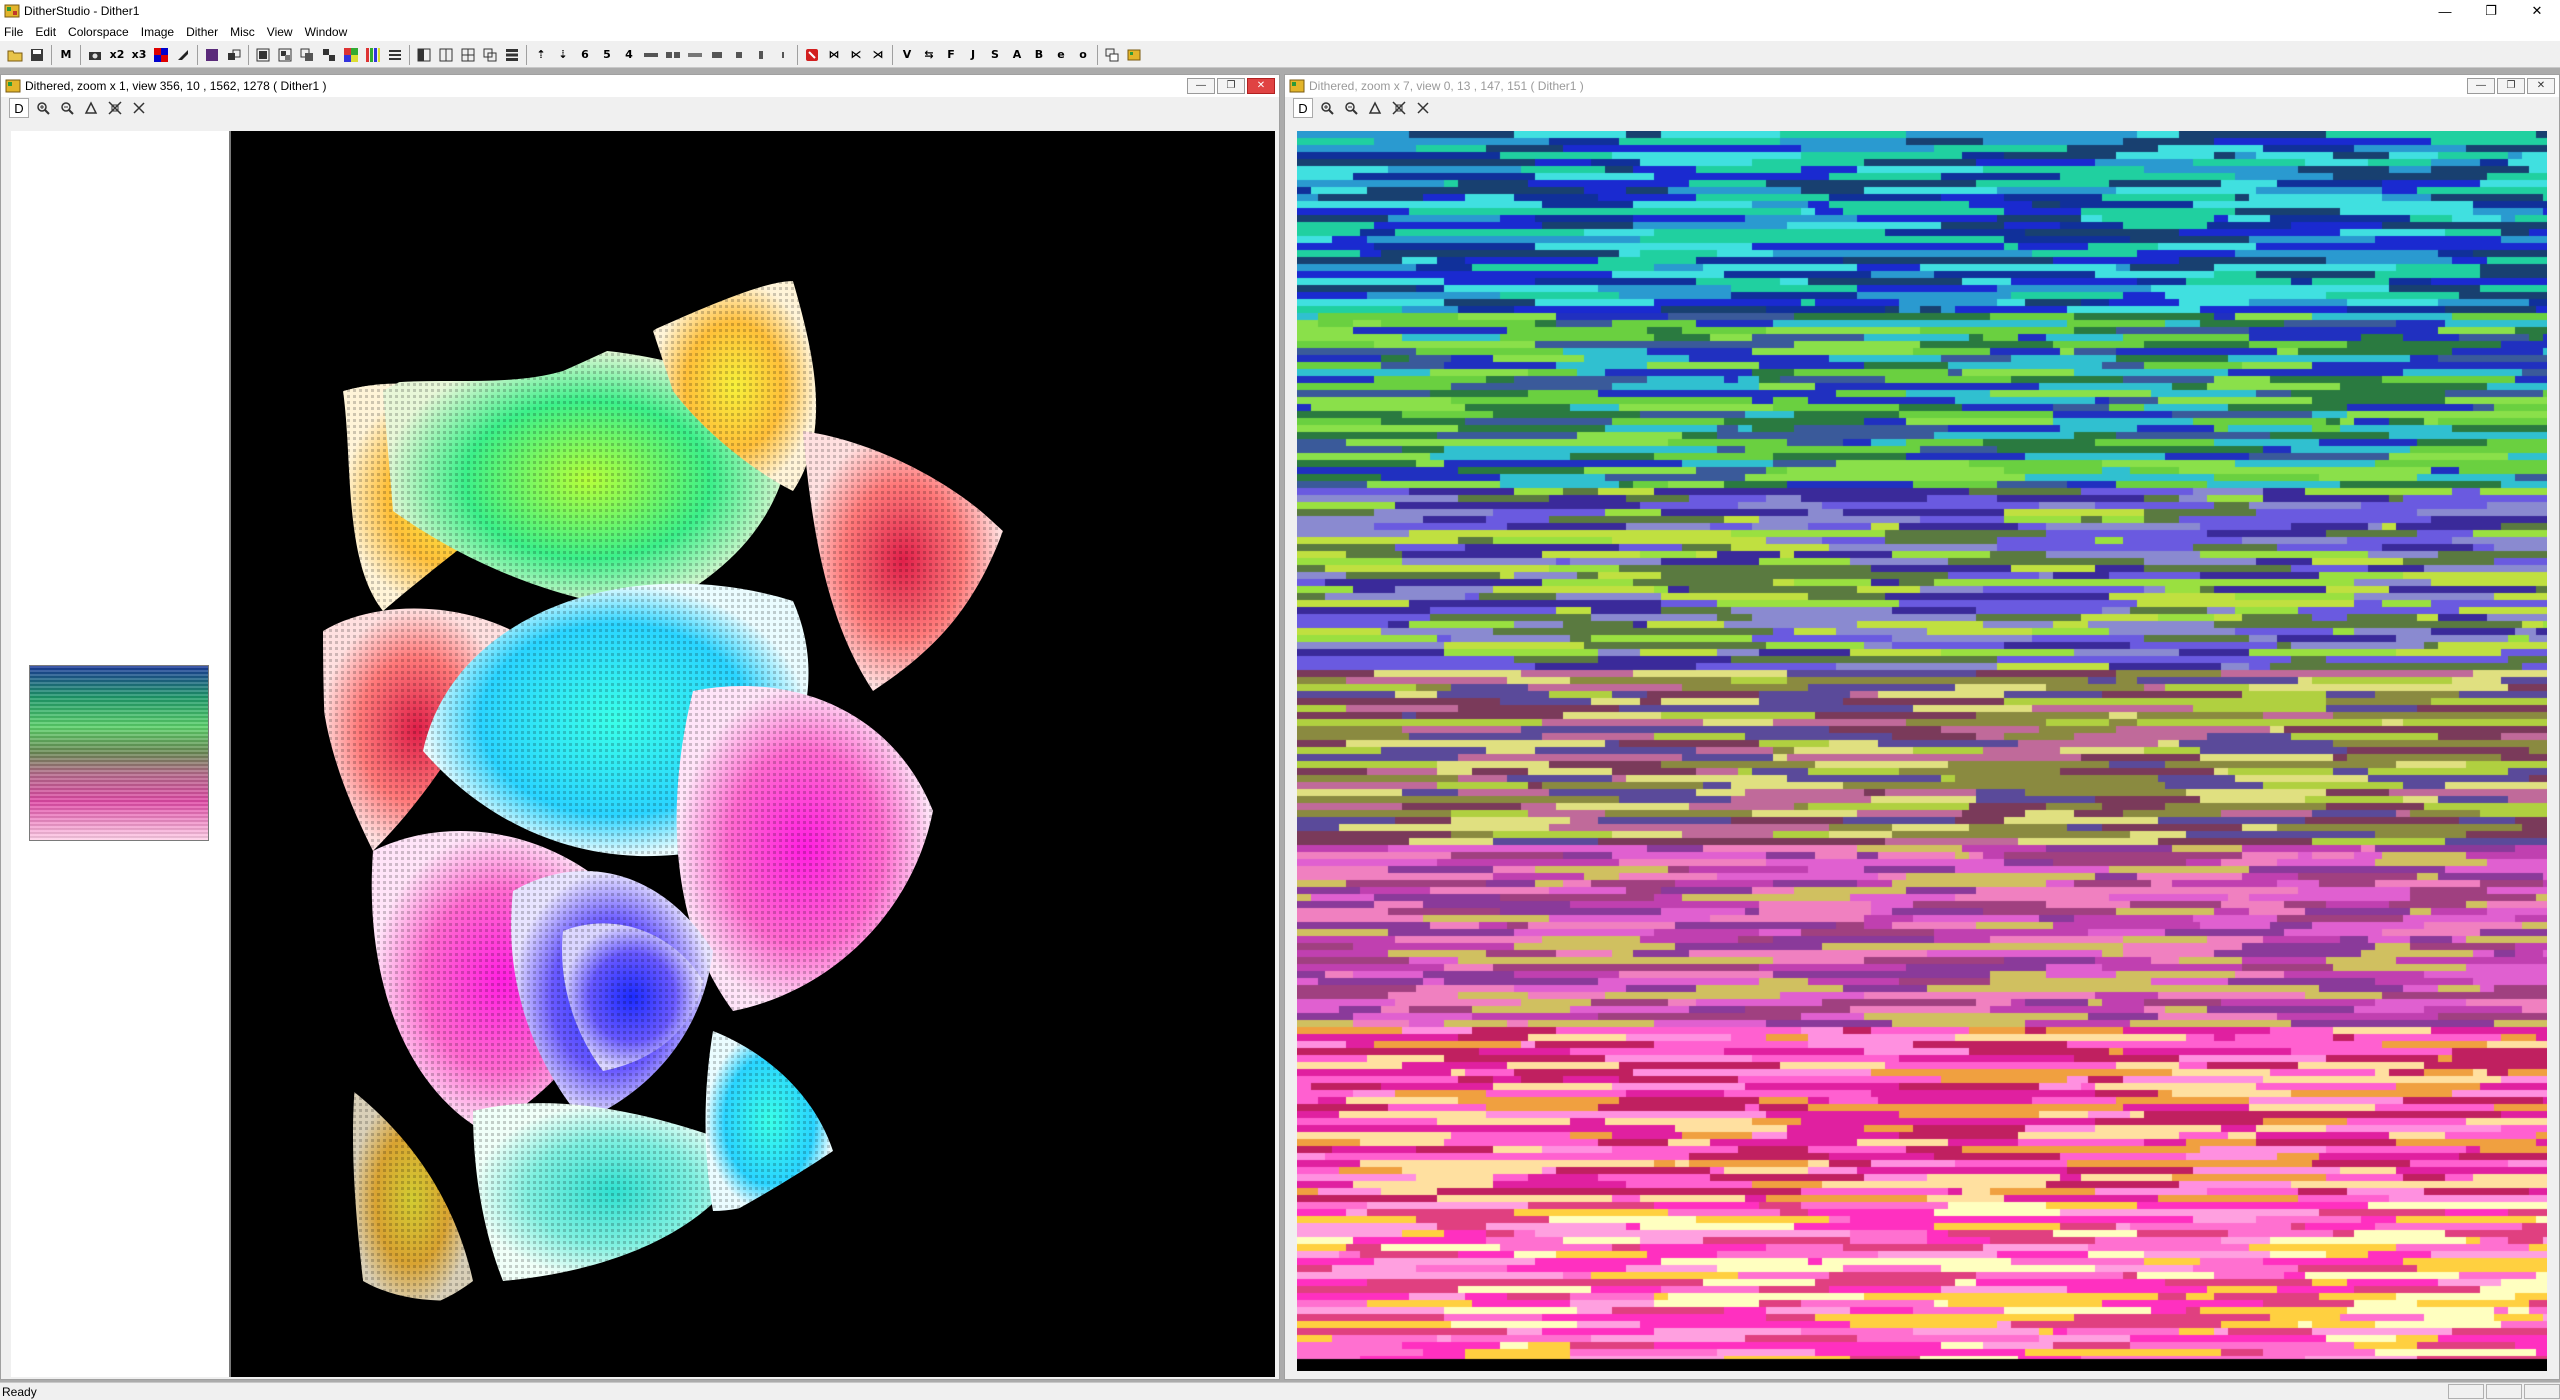 The height and width of the screenshot is (1400, 2560). What do you see at coordinates (285, 55) in the screenshot?
I see `layer2-icon` at bounding box center [285, 55].